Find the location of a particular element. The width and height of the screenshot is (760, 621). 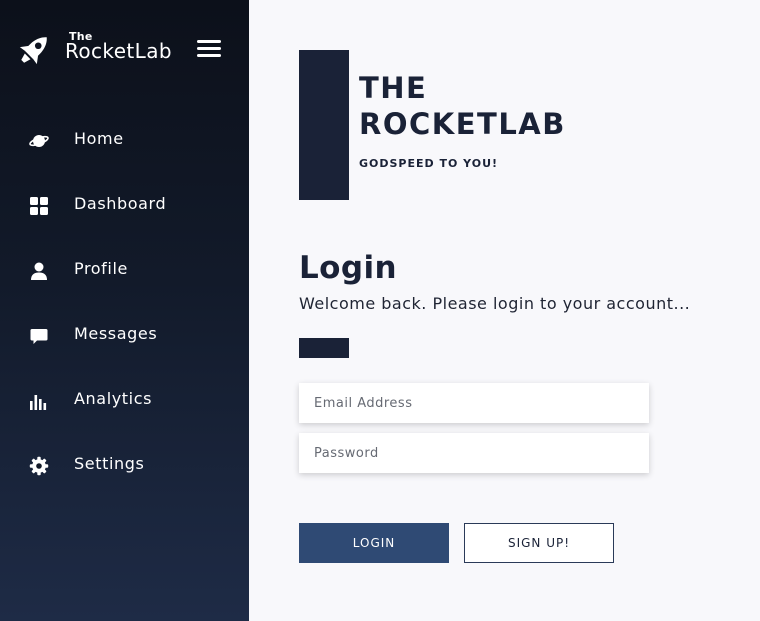

login-button: LOGIN is located at coordinates (374, 543).